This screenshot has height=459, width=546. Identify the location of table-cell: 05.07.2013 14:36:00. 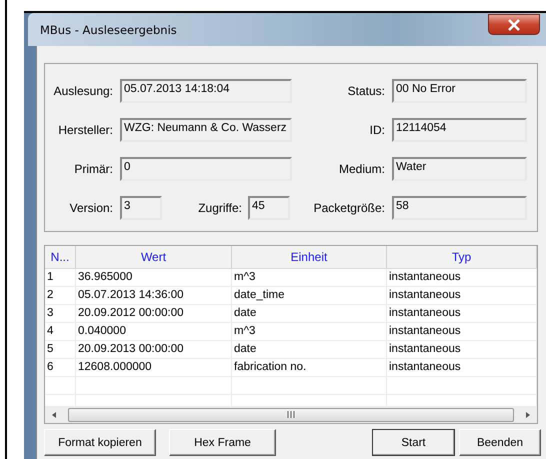
(154, 295).